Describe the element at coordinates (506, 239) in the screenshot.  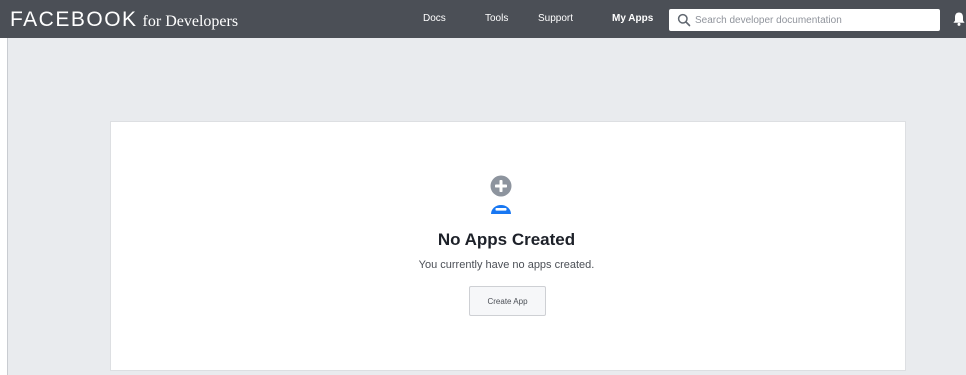
I see `empty-state-title: No Apps Created` at that location.